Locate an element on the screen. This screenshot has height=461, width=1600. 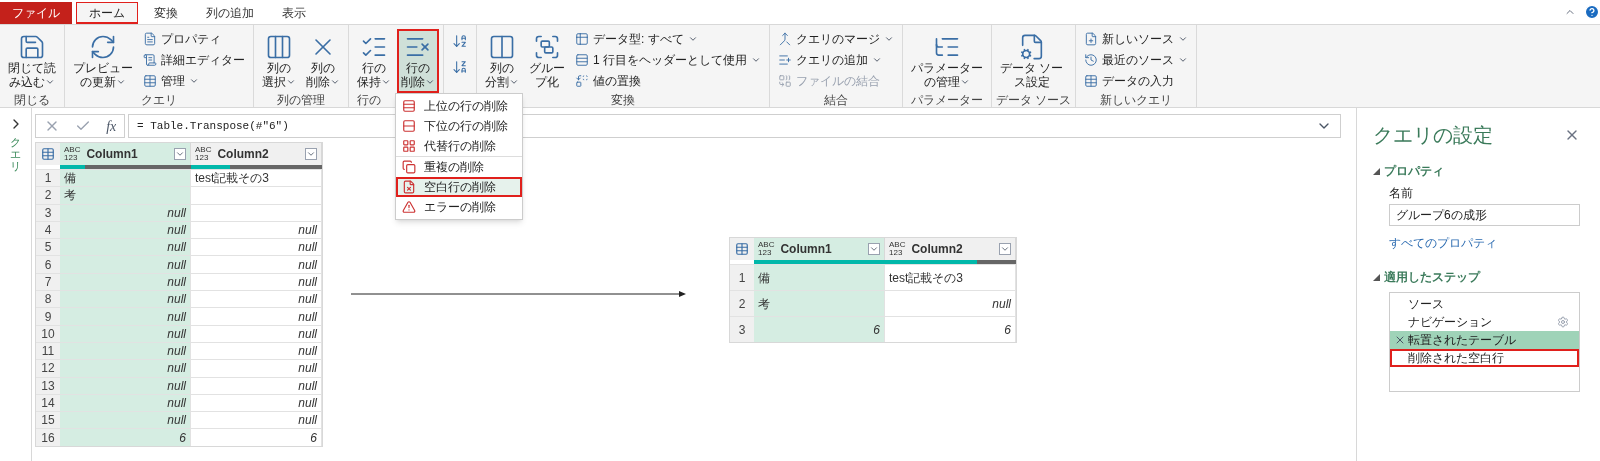
group-label: パラメーター is located at coordinates (947, 100).